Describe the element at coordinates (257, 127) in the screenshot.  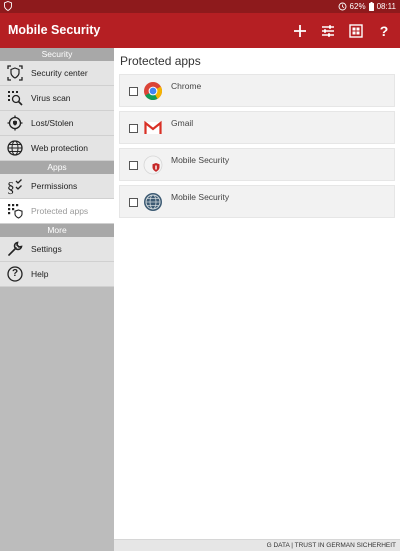
I see `list-item: Gmail` at that location.